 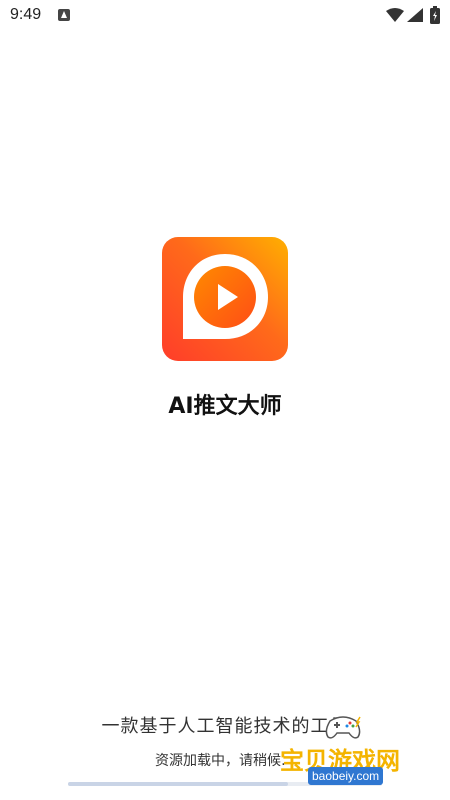 I want to click on app-logo-icon, so click(x=225, y=299).